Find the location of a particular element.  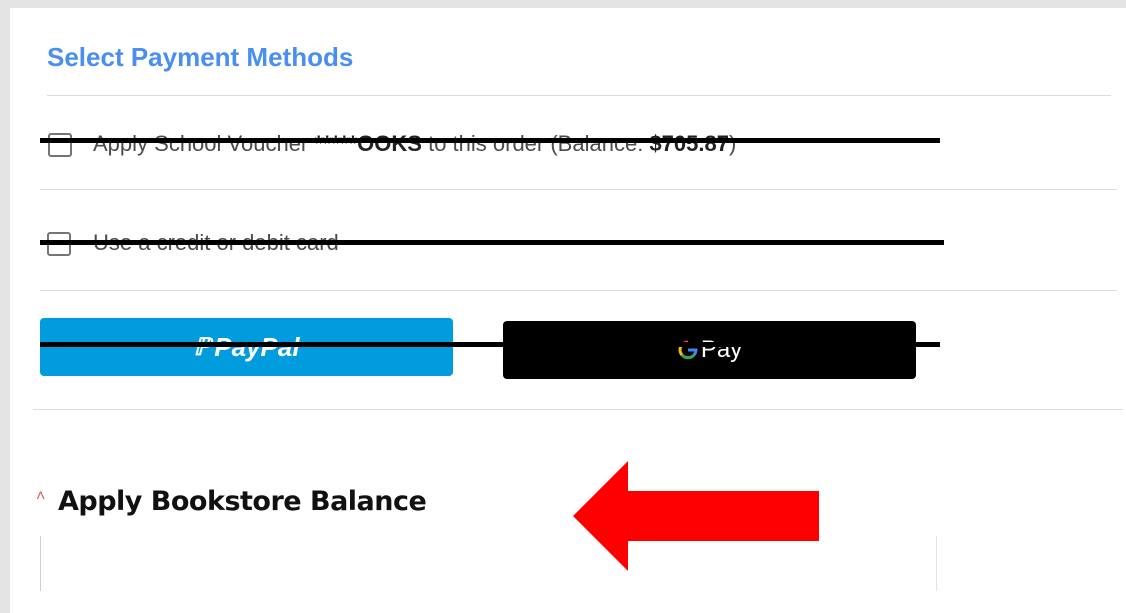

voucher-checkbox is located at coordinates (60, 145).